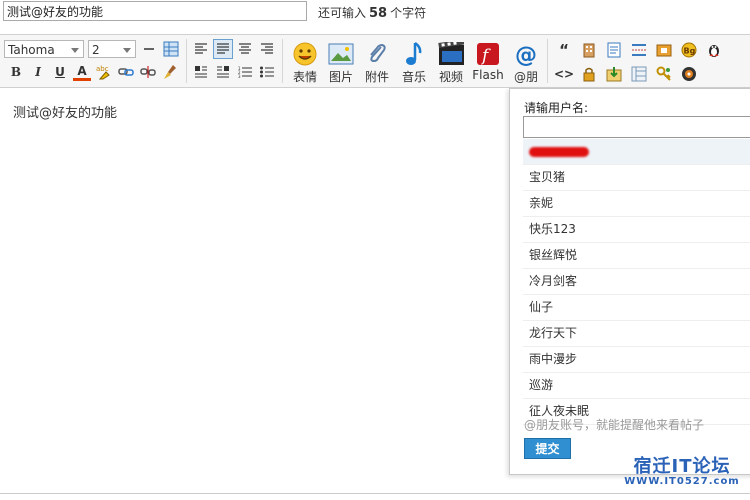 The width and height of the screenshot is (750, 500). I want to click on page-break-button, so click(639, 50).